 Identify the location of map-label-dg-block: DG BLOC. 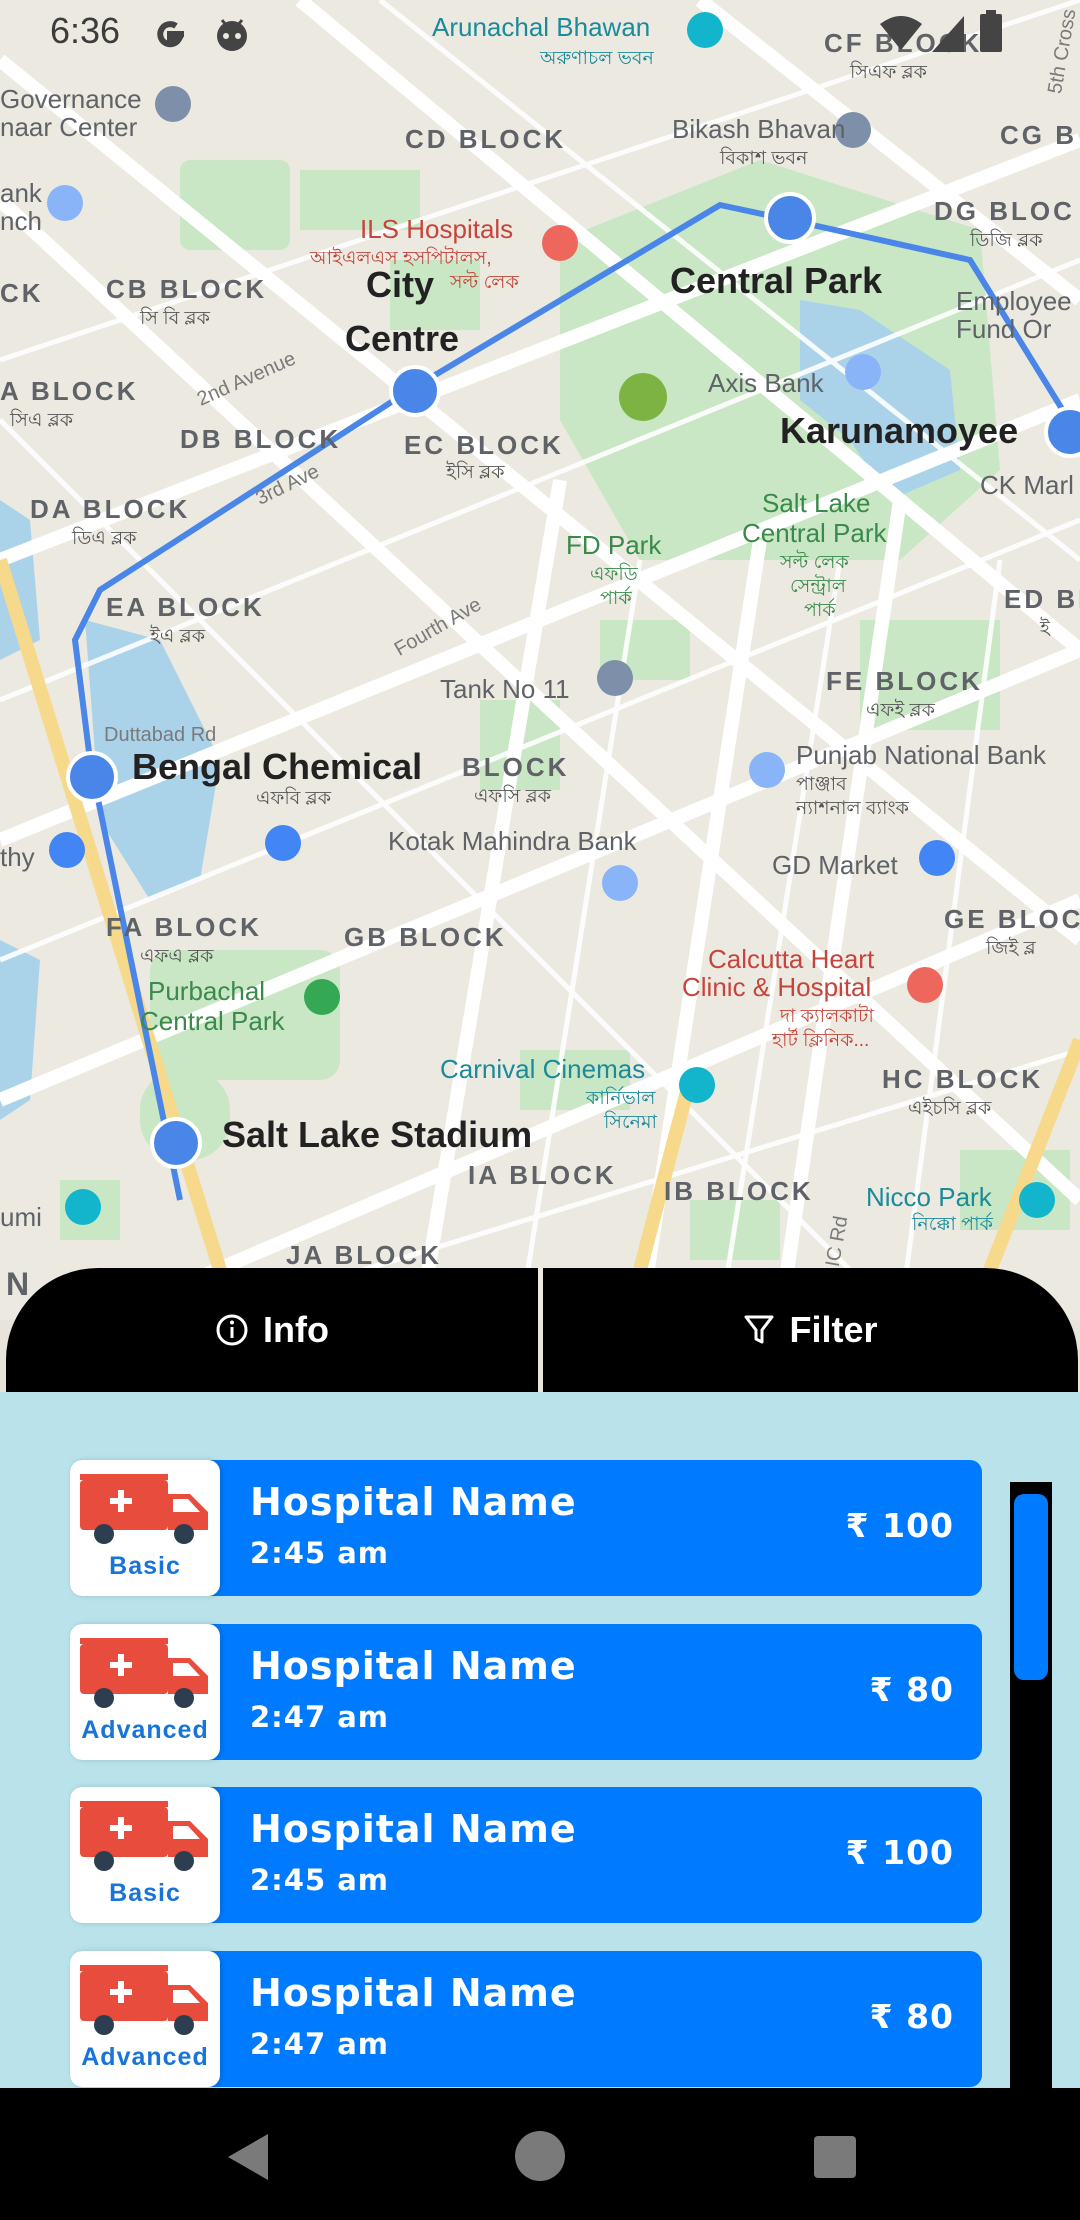
(1004, 211).